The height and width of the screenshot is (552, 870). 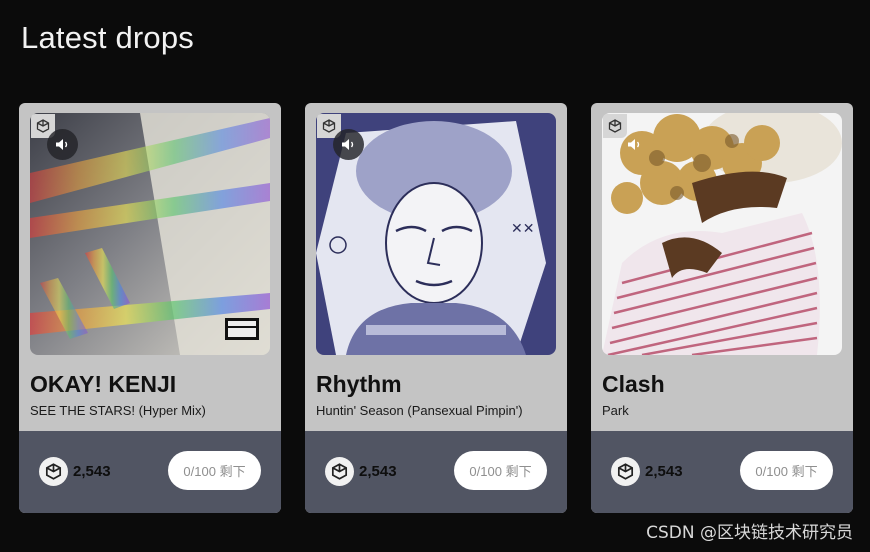 I want to click on watermark: CSDN @区块链技术研究员, so click(x=749, y=533).